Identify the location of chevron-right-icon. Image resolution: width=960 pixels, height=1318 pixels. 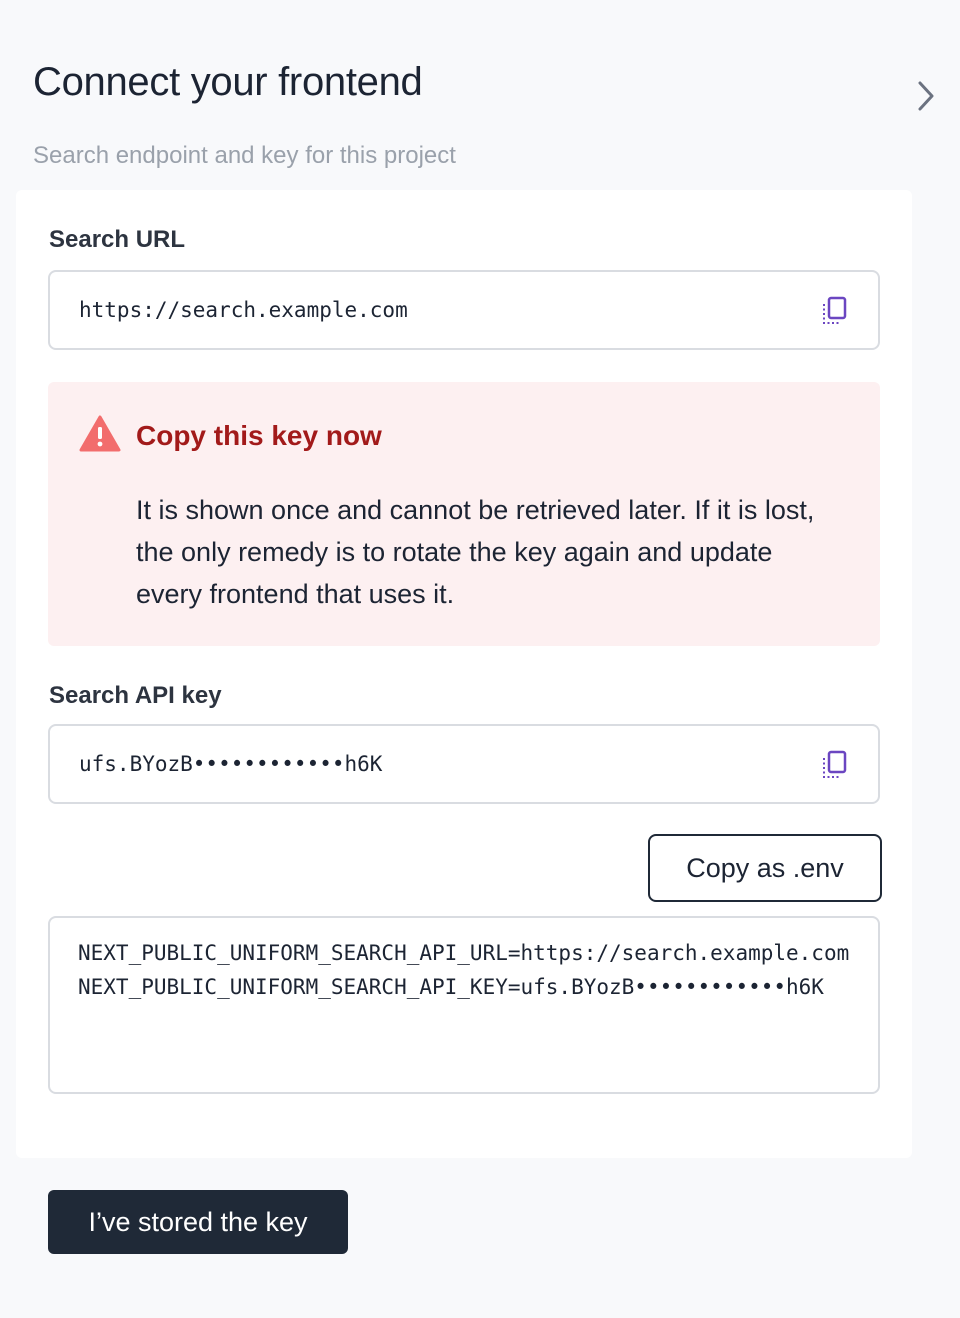
(926, 96).